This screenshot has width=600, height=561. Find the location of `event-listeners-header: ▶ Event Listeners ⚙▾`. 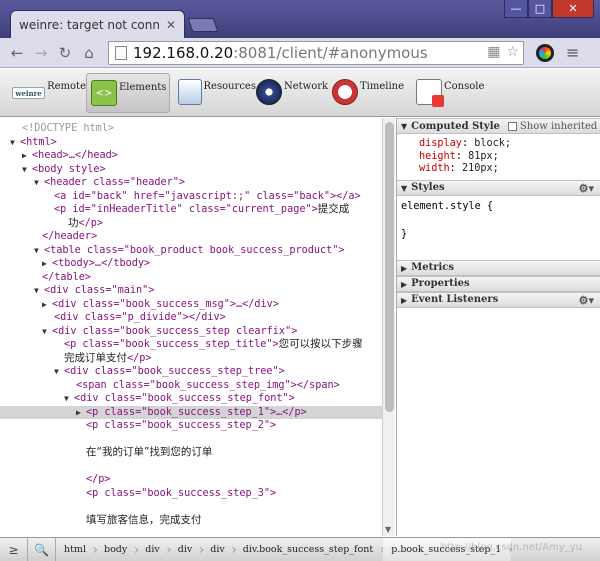

event-listeners-header: ▶ Event Listeners ⚙▾ is located at coordinates (498, 299).